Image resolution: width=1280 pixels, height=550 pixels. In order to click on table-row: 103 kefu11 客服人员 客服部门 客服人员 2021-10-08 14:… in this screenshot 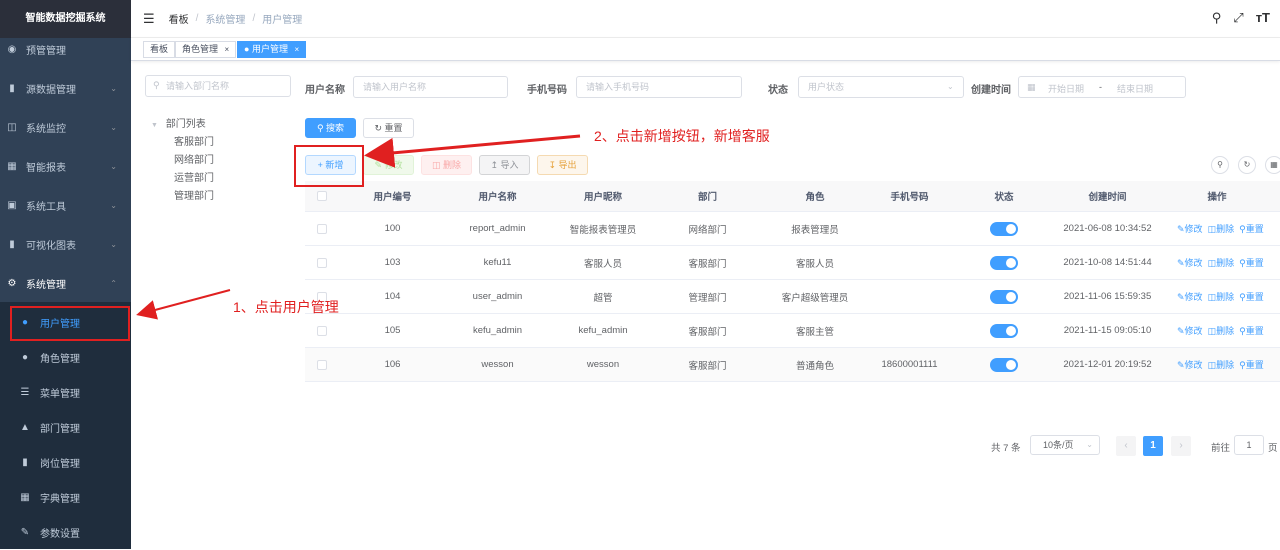, I will do `click(792, 263)`.